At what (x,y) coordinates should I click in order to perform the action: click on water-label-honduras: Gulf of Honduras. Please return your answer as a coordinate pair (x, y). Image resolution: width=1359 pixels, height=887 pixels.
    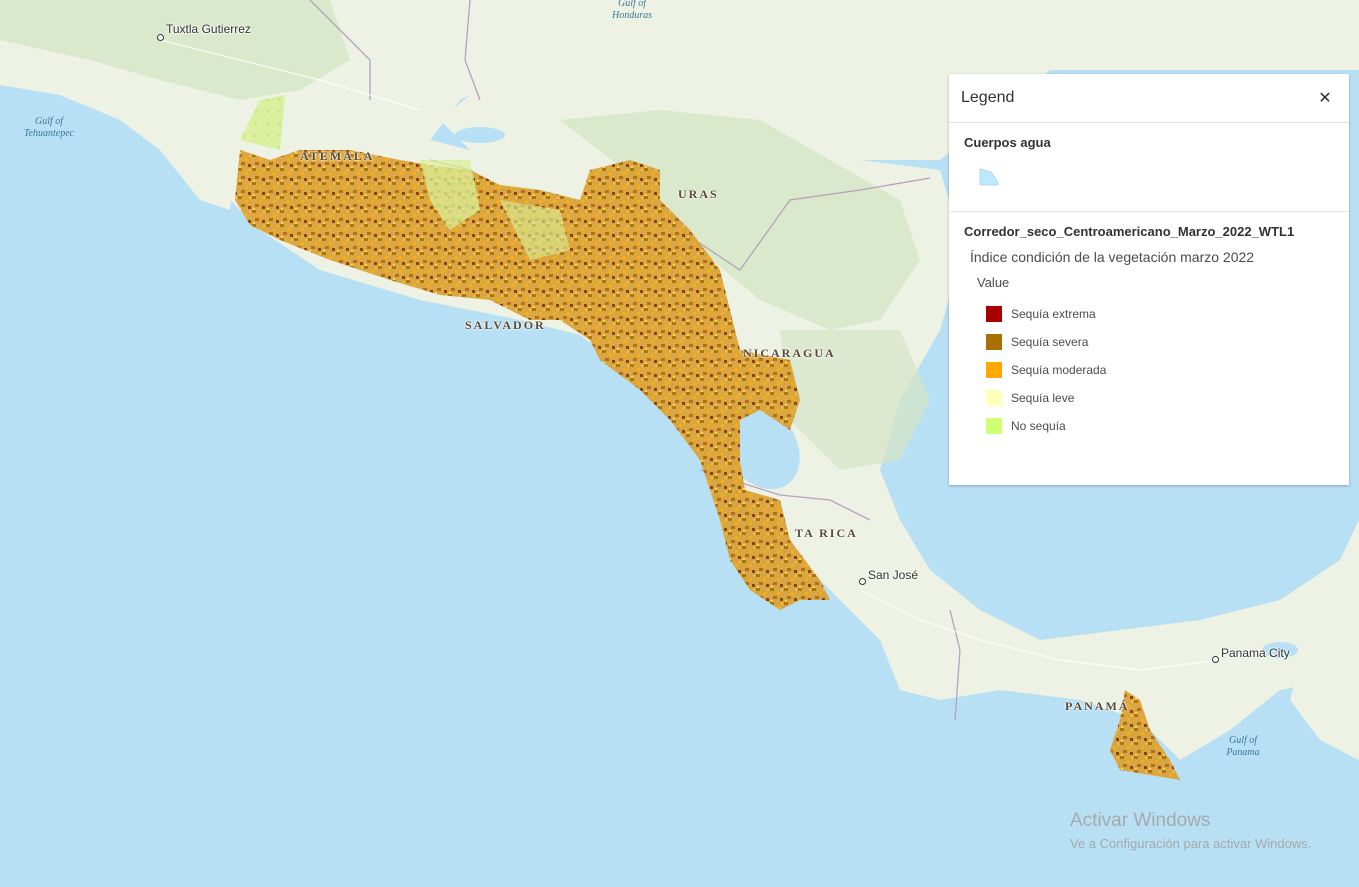
    Looking at the image, I should click on (631, 10).